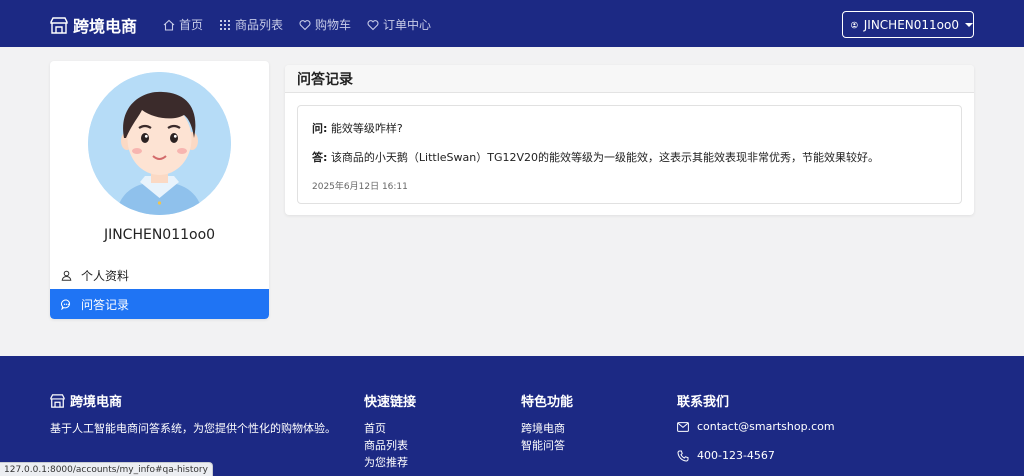  I want to click on nav-orders-label: 订单中心, so click(407, 25).